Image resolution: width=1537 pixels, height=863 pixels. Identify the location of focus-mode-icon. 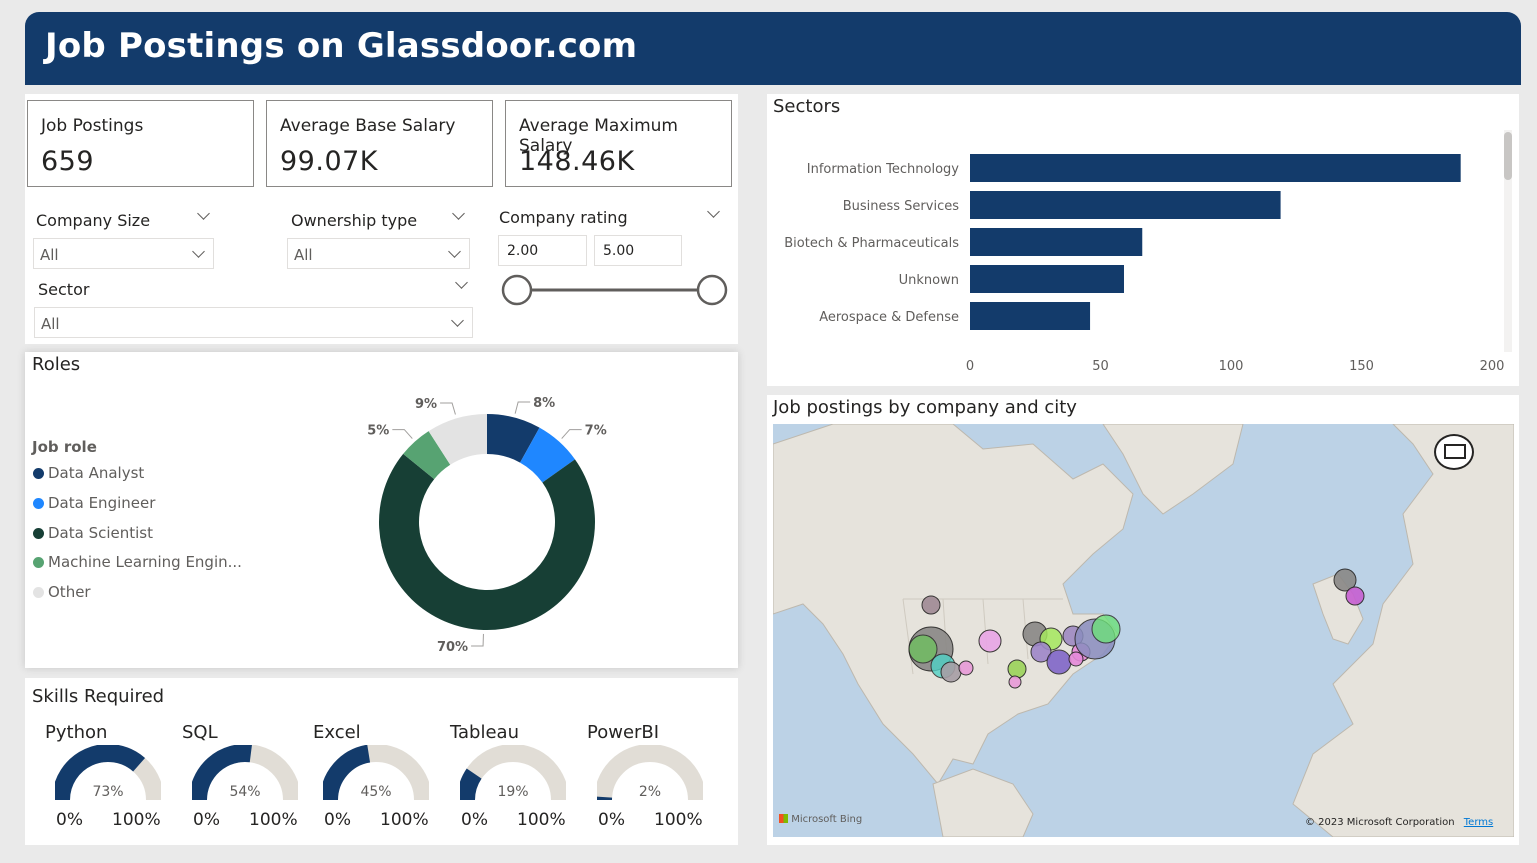
(1455, 451).